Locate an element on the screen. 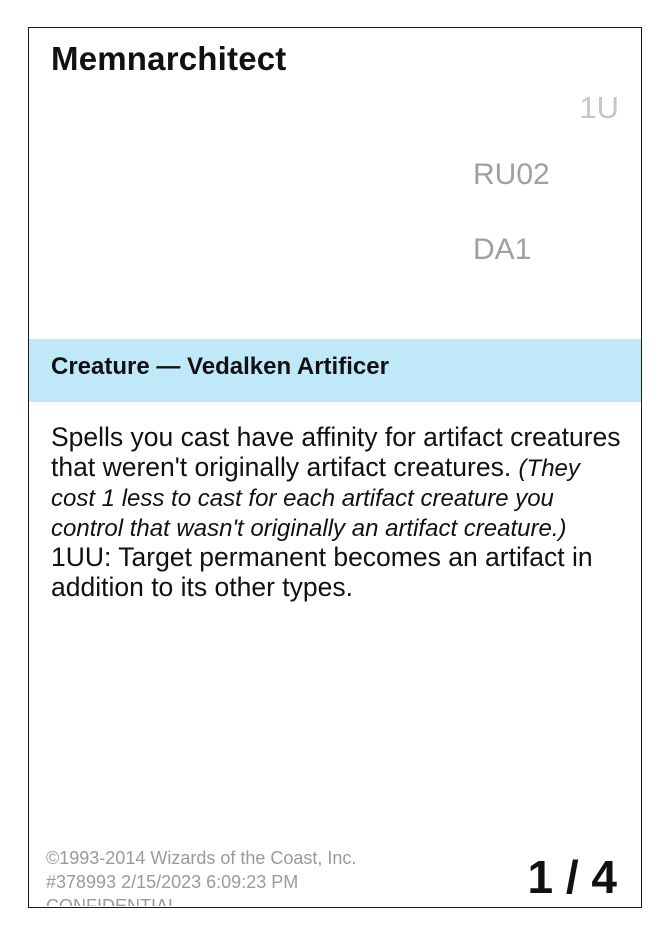  card-code-1: RU02 is located at coordinates (511, 174).